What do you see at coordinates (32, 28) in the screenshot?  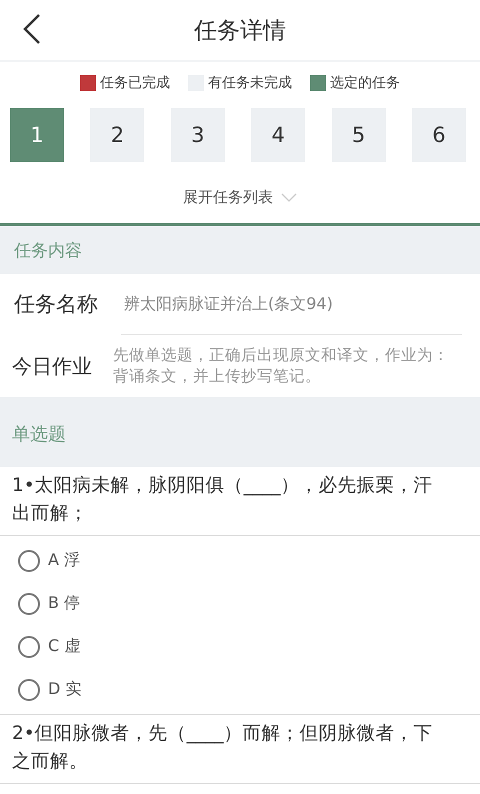 I see `back-icon` at bounding box center [32, 28].